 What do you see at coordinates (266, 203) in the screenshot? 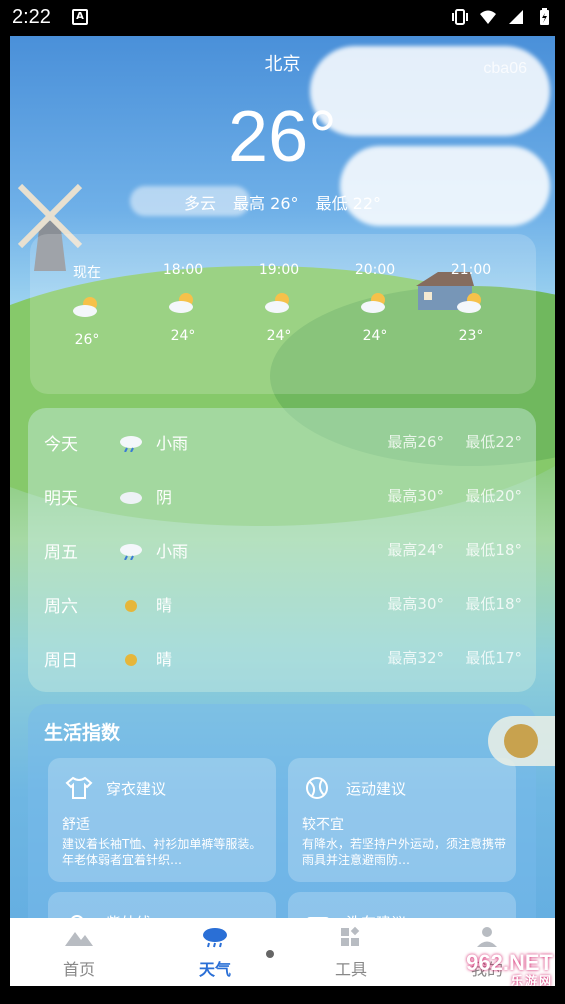
I see `today-high: 最高 26°` at bounding box center [266, 203].